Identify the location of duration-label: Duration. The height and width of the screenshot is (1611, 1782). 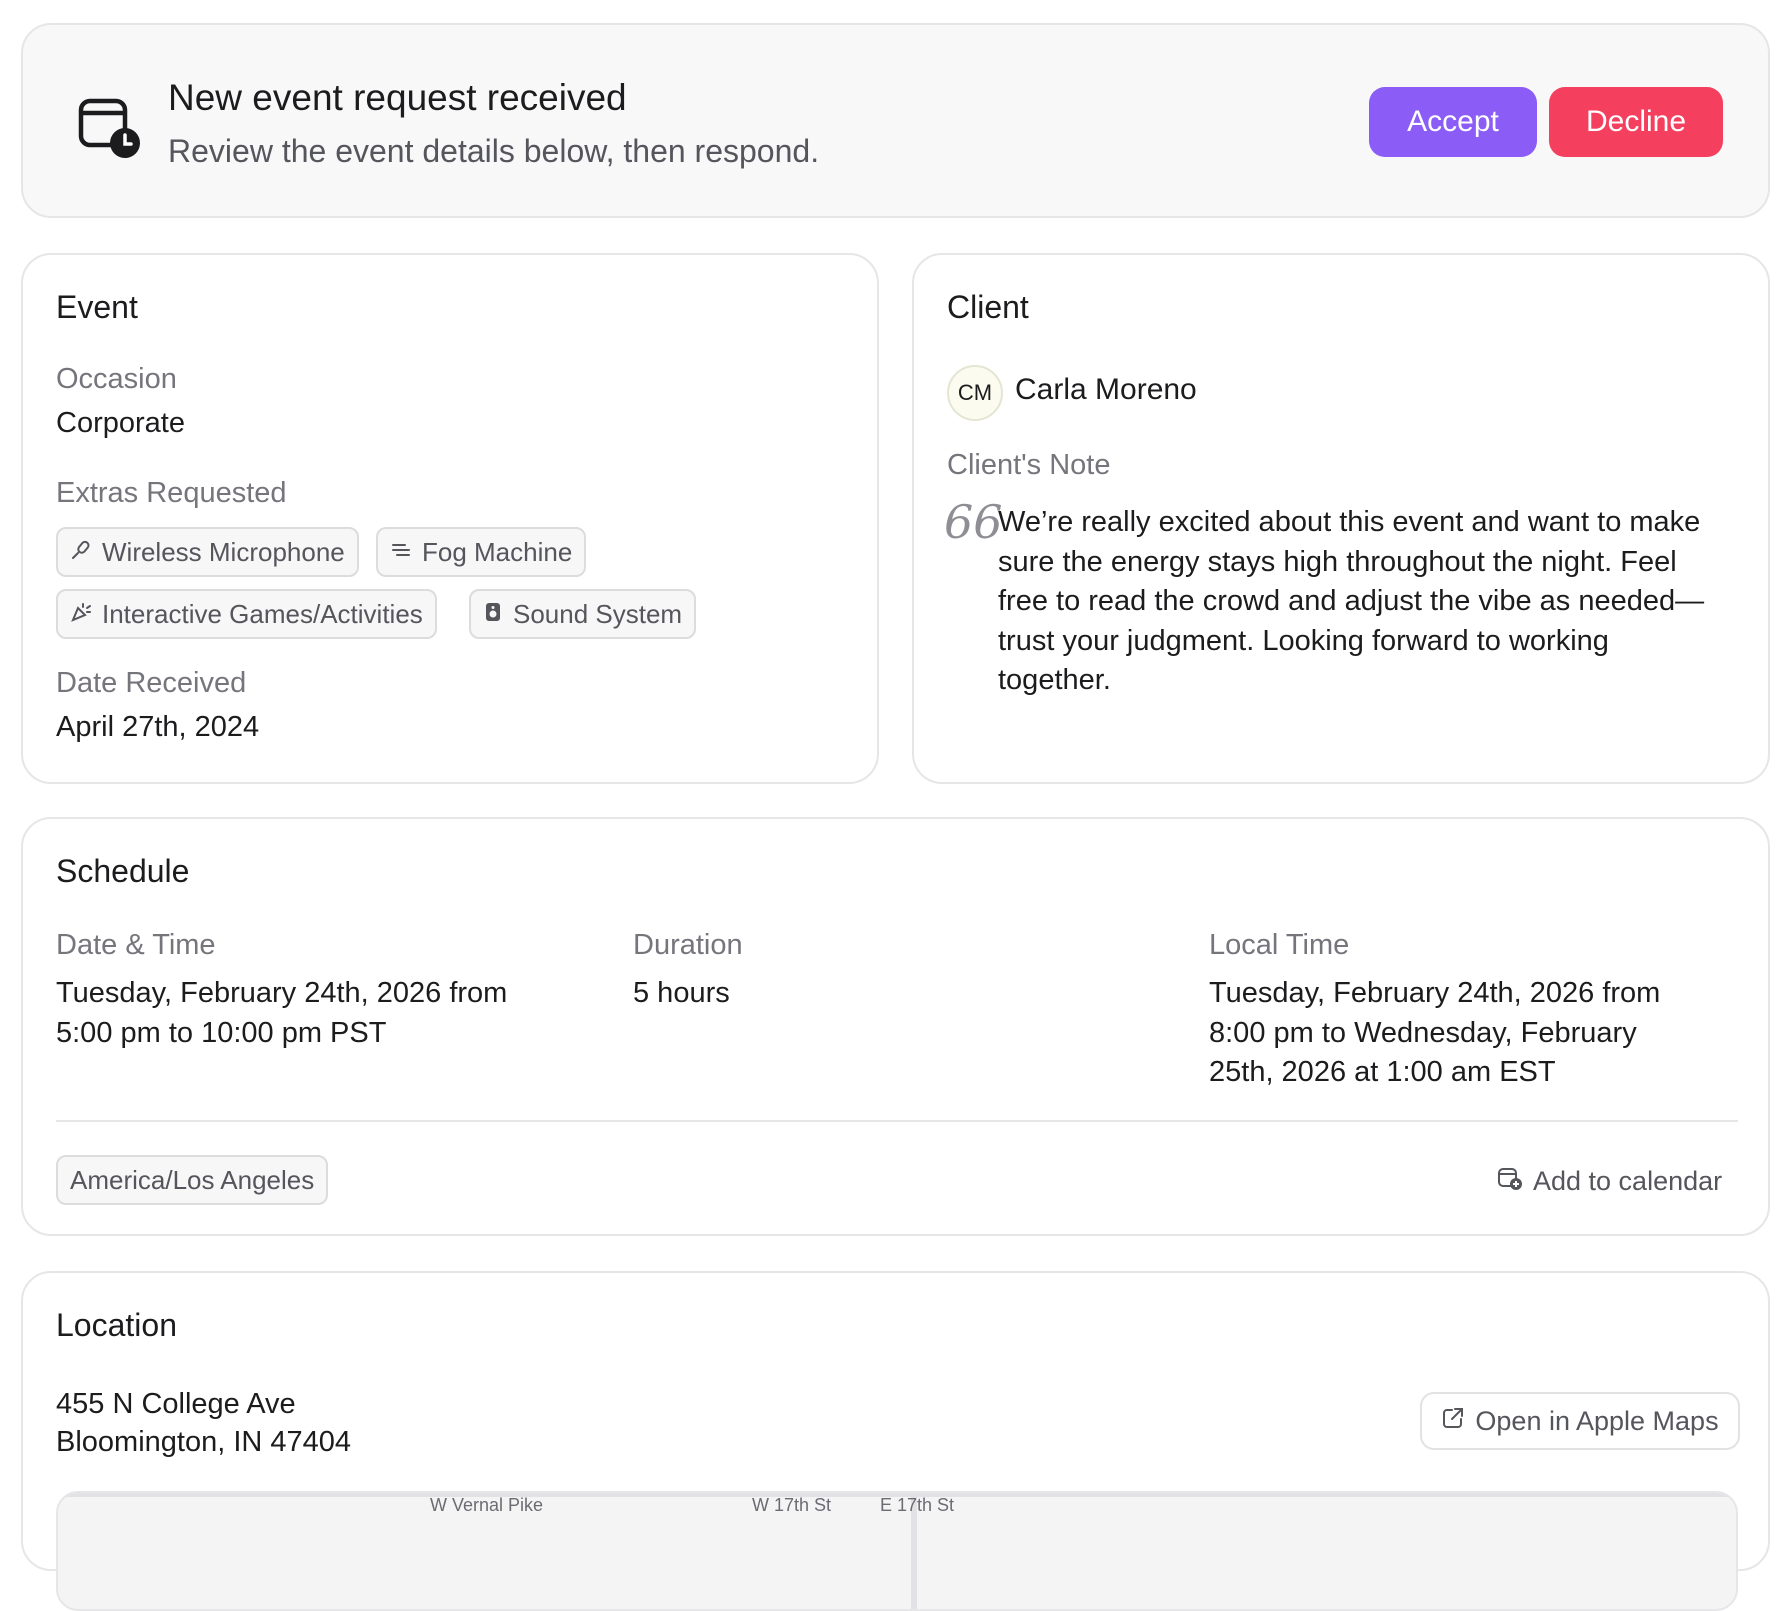
(688, 945).